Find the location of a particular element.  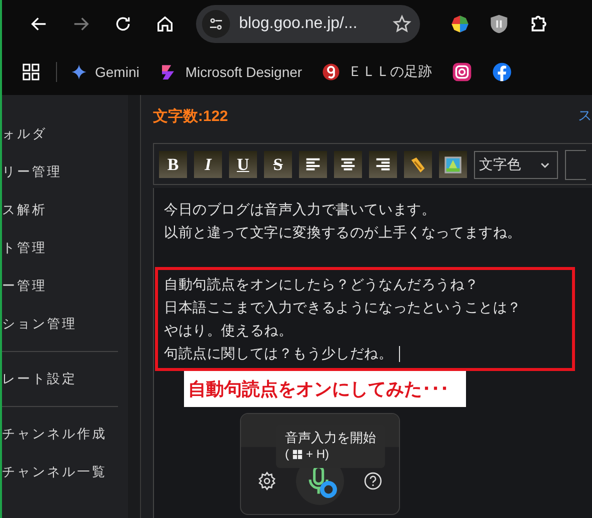

help-button is located at coordinates (373, 481).